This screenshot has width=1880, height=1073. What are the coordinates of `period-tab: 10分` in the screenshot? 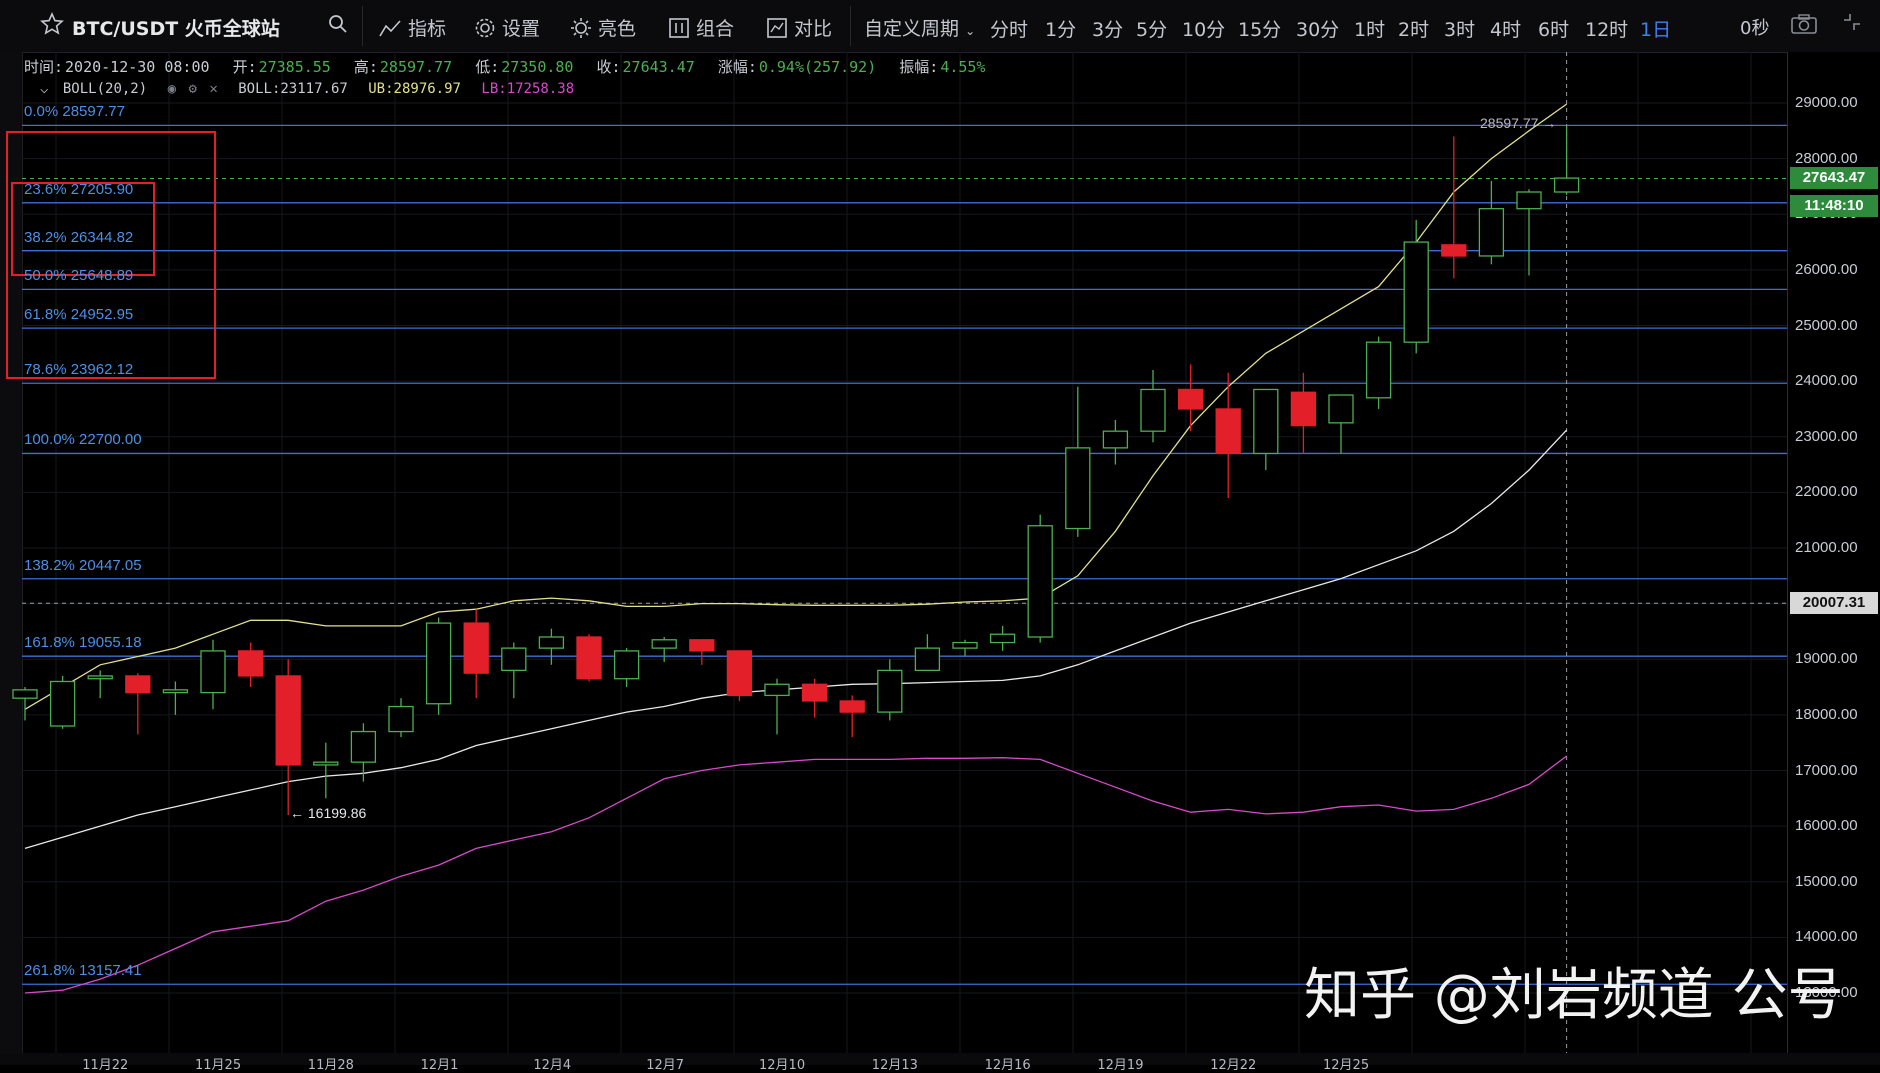 It's located at (1203, 28).